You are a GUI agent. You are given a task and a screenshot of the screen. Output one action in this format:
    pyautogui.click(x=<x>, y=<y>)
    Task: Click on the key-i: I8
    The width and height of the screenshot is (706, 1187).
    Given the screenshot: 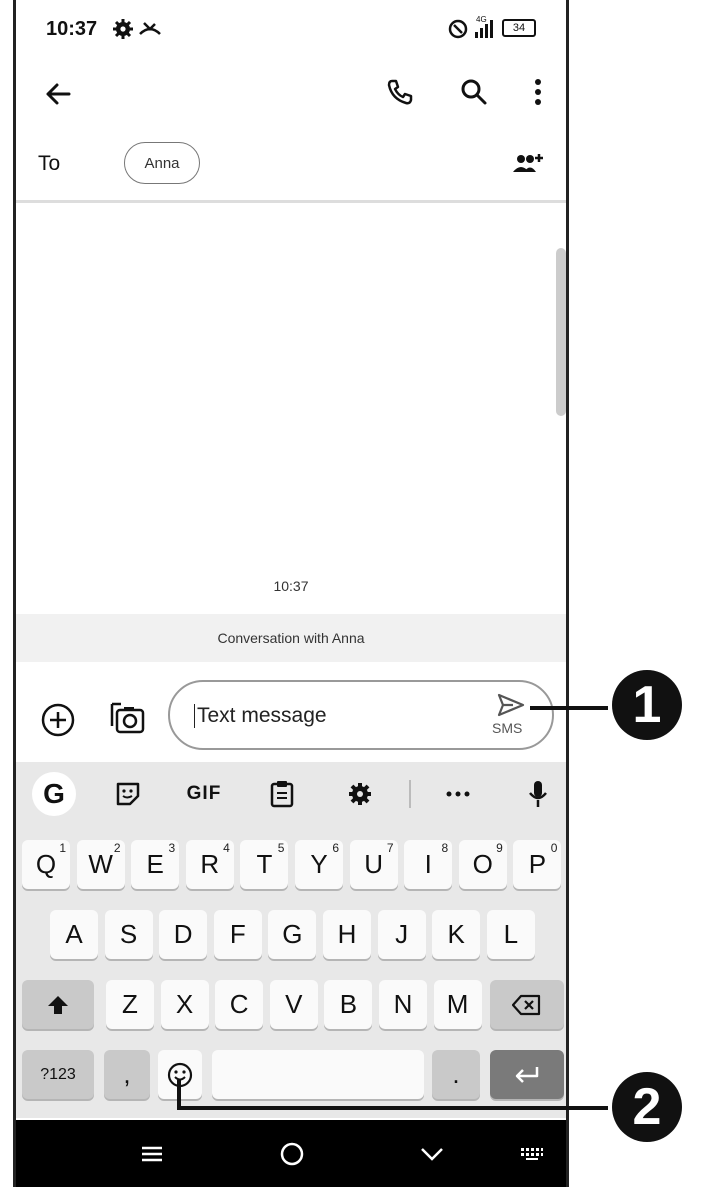 What is the action you would take?
    pyautogui.click(x=428, y=864)
    